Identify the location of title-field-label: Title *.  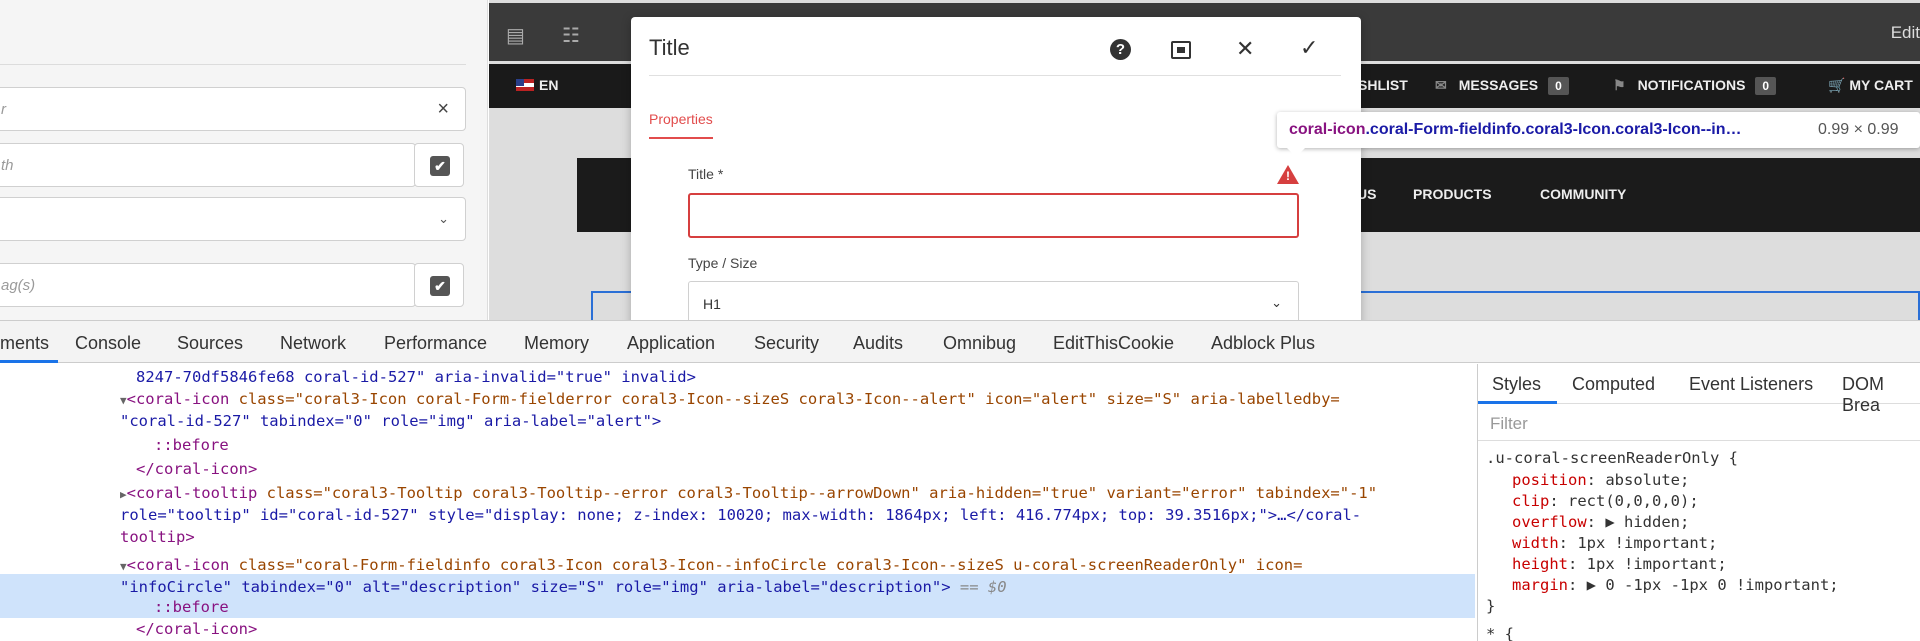
(706, 174).